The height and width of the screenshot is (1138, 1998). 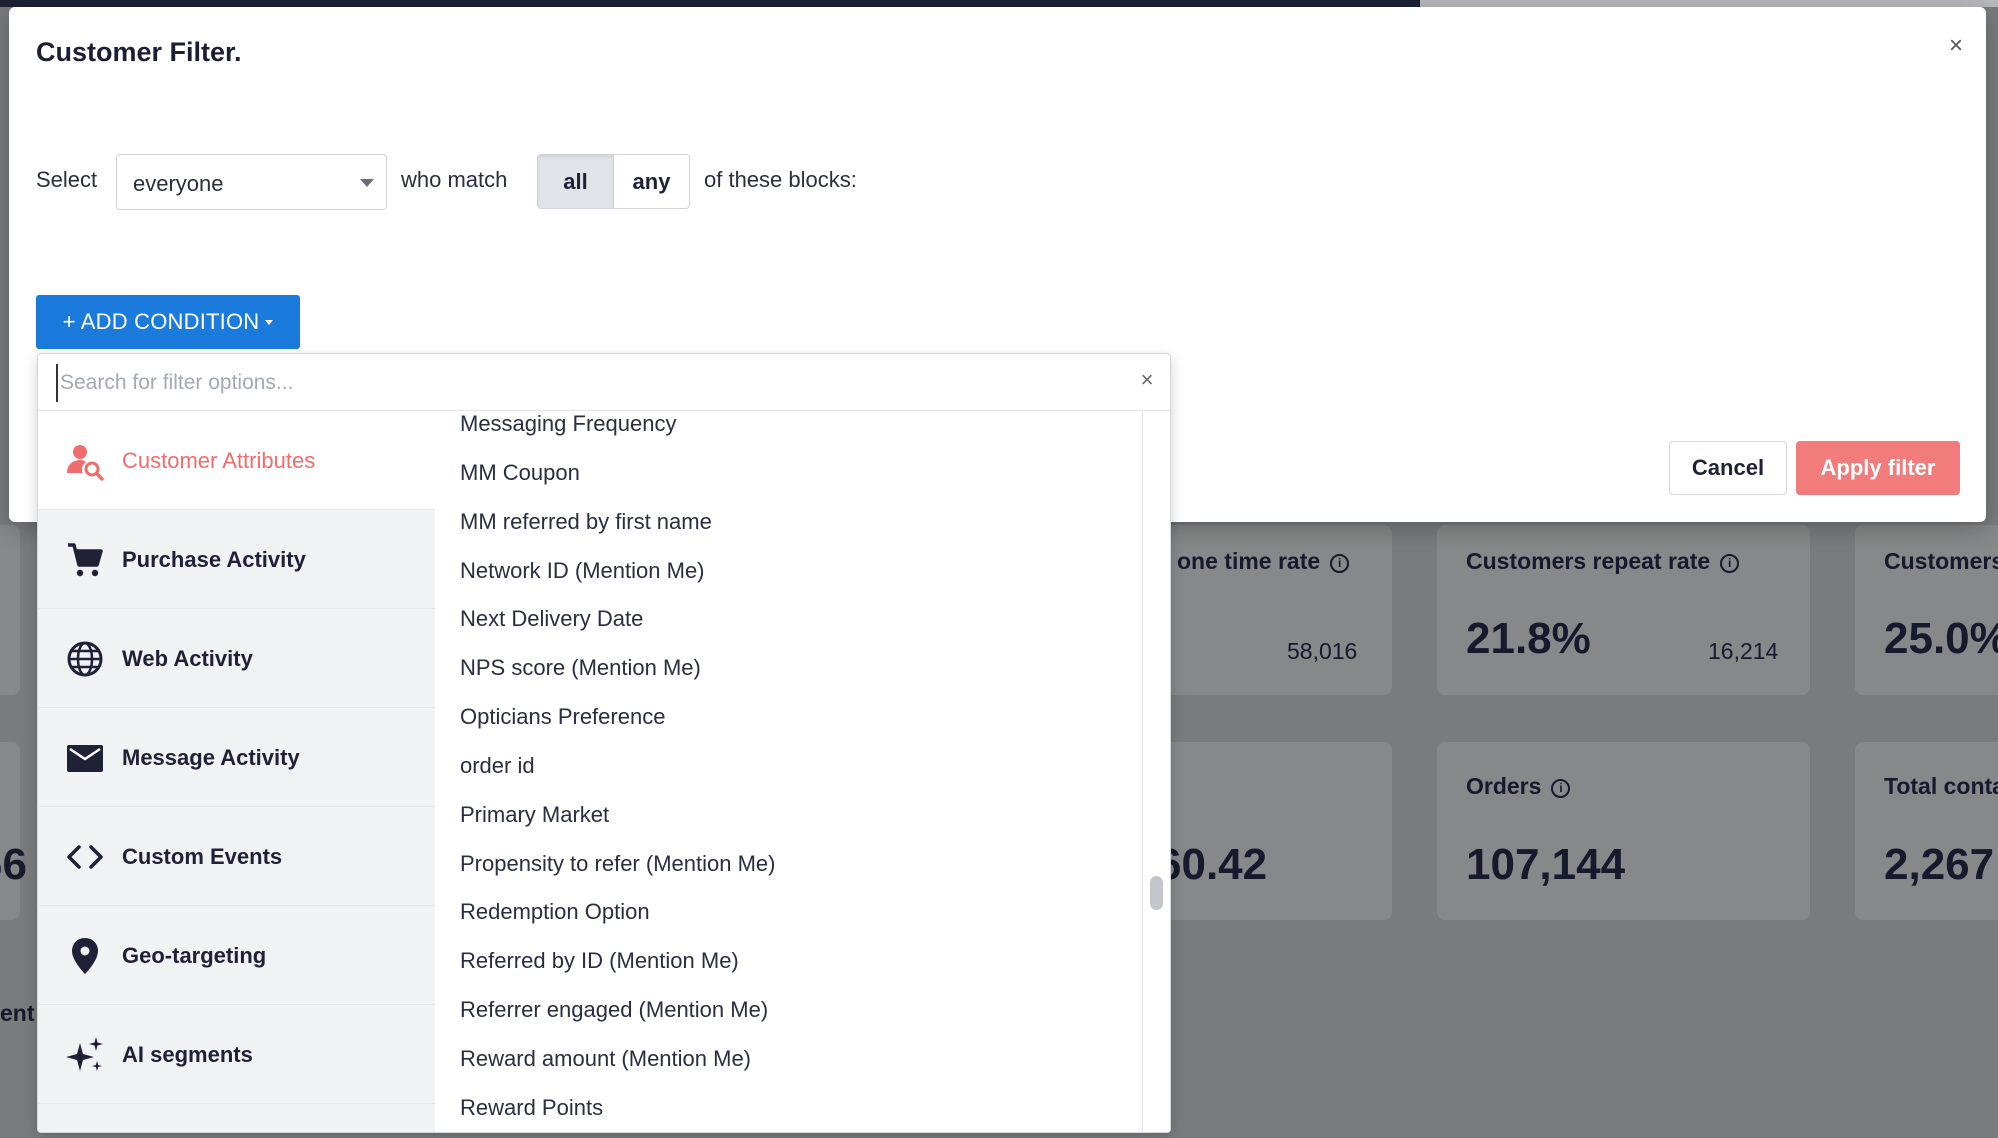 What do you see at coordinates (85, 560) in the screenshot?
I see `cart-icon` at bounding box center [85, 560].